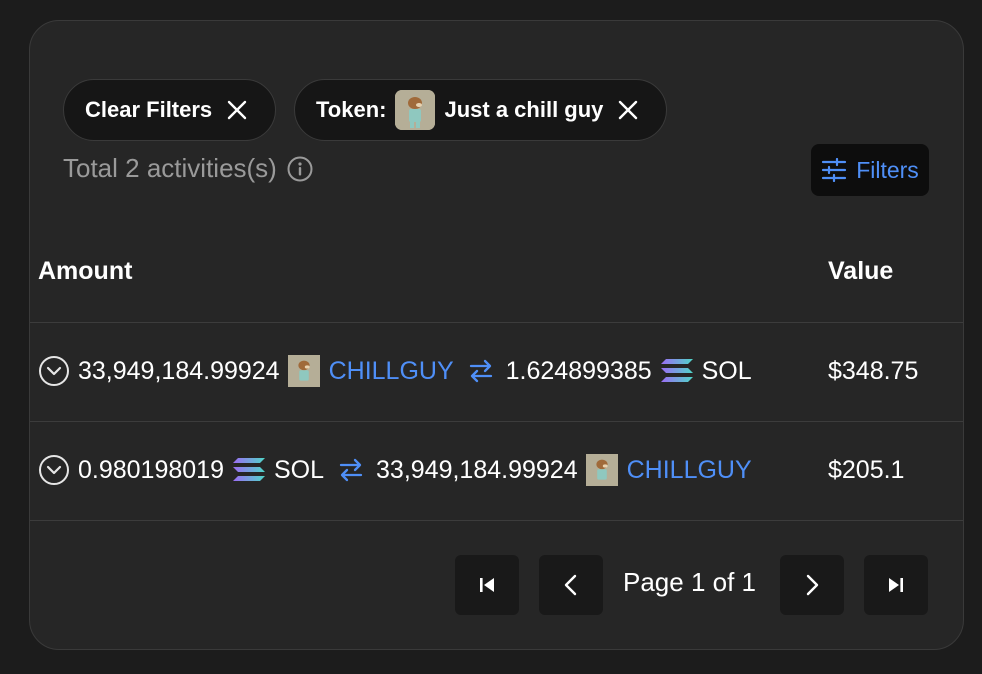  What do you see at coordinates (887, 169) in the screenshot?
I see `filters-button-label: Filters` at bounding box center [887, 169].